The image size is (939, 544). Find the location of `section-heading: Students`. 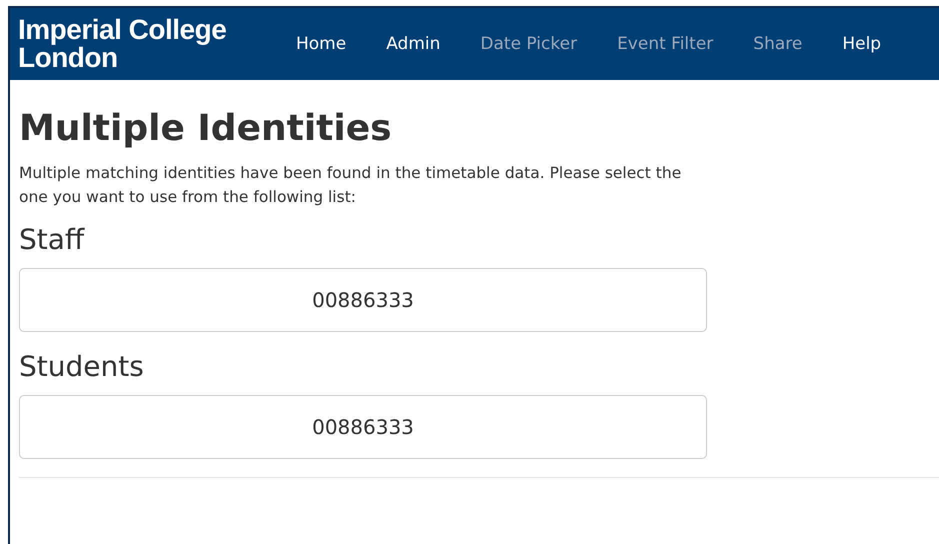

section-heading: Students is located at coordinates (82, 366).